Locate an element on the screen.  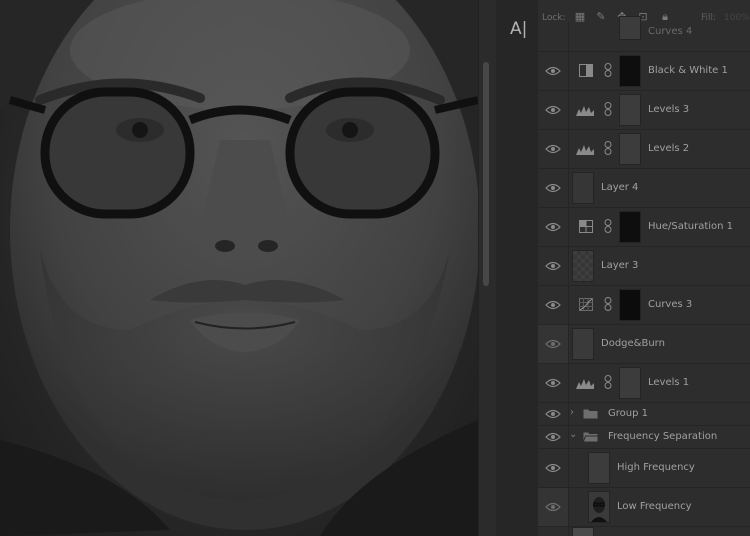
layer-name: Frequency Separation is located at coordinates (662, 436).